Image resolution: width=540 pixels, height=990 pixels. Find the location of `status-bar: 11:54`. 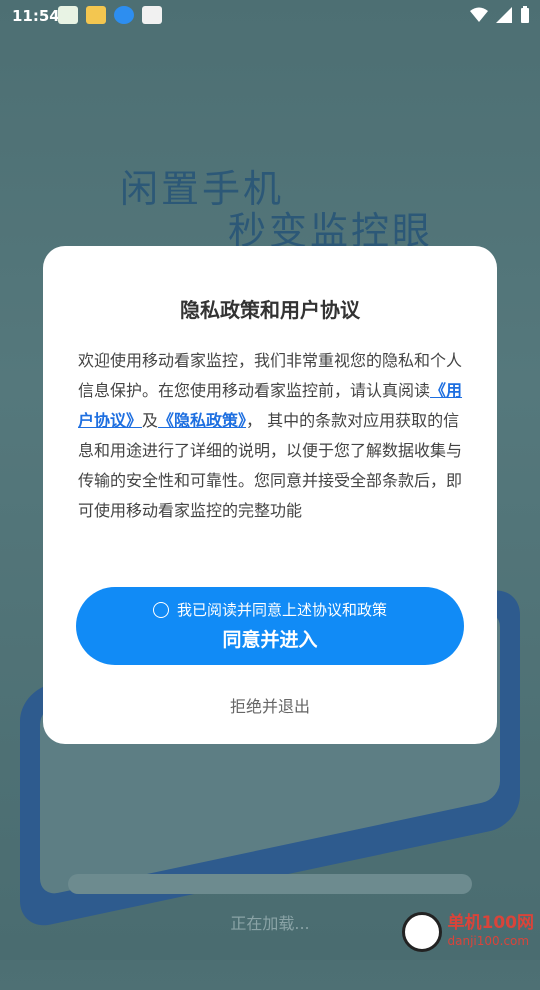

status-bar: 11:54 is located at coordinates (270, 16).